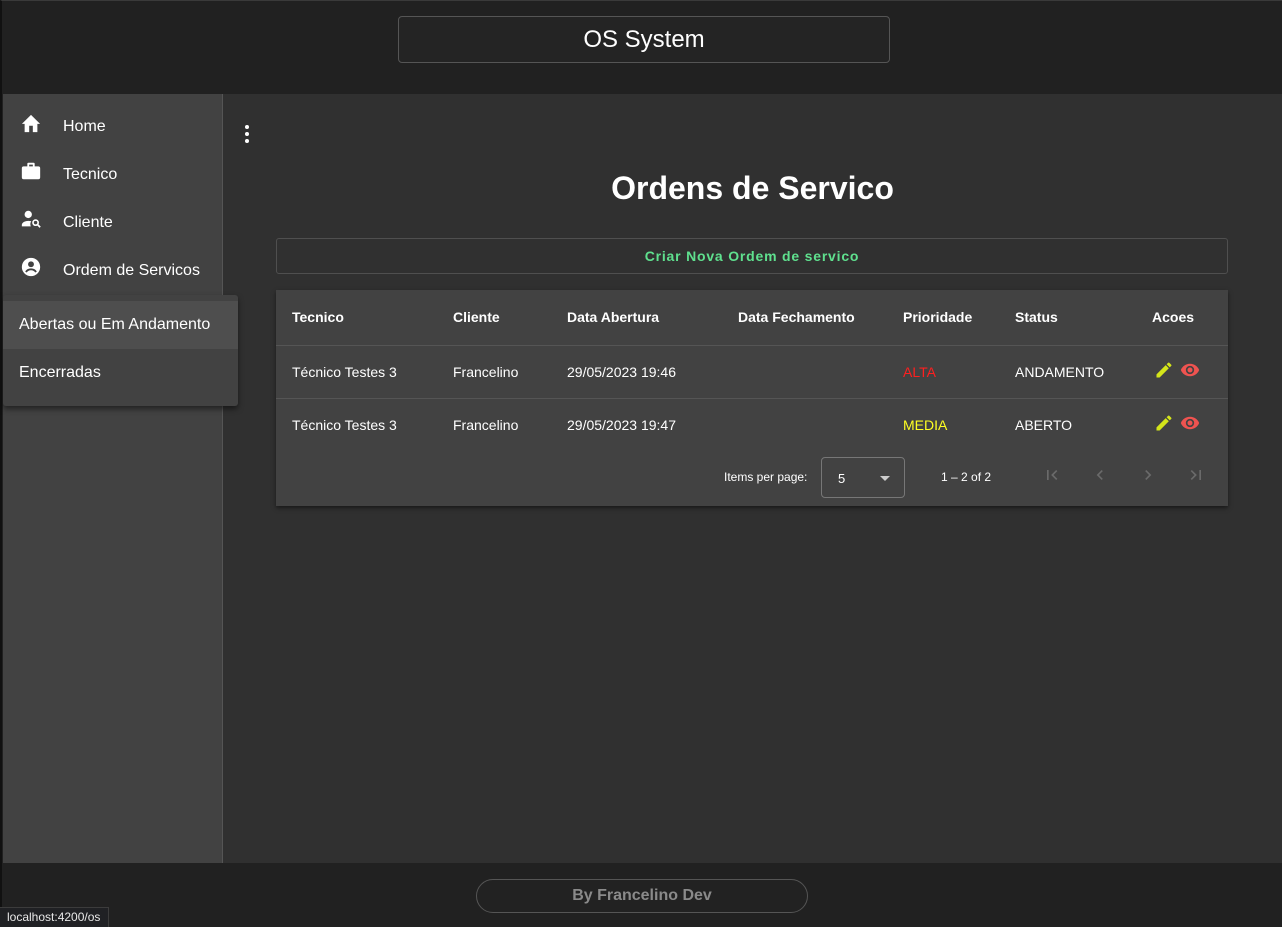 This screenshot has width=1282, height=927. What do you see at coordinates (842, 478) in the screenshot?
I see `items-per-page-value: 5` at bounding box center [842, 478].